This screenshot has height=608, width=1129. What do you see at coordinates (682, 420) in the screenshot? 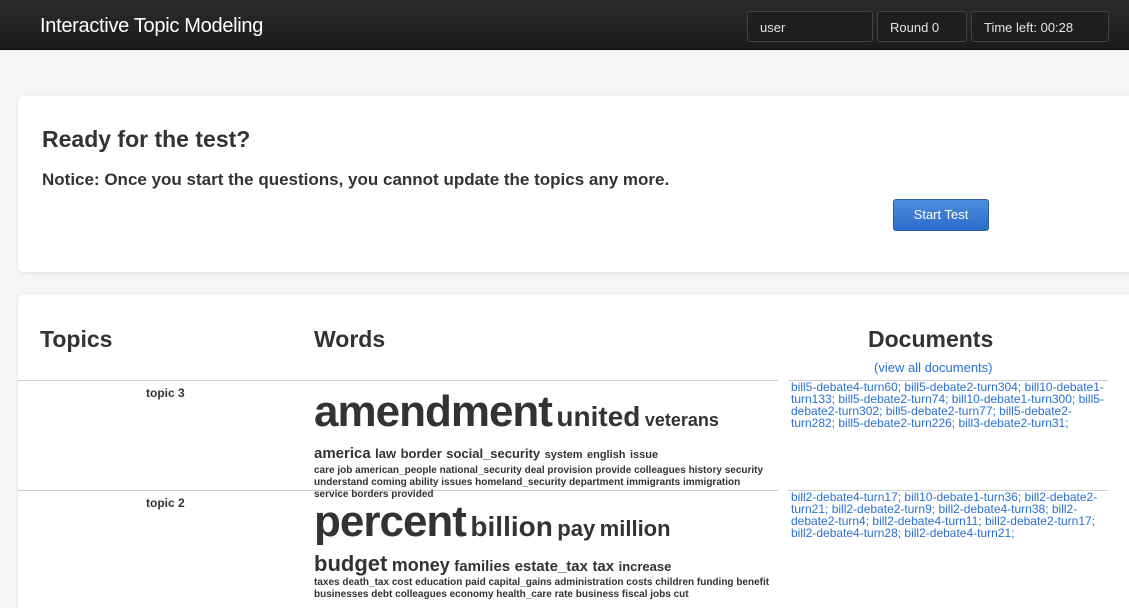
I see `word: veterans` at bounding box center [682, 420].